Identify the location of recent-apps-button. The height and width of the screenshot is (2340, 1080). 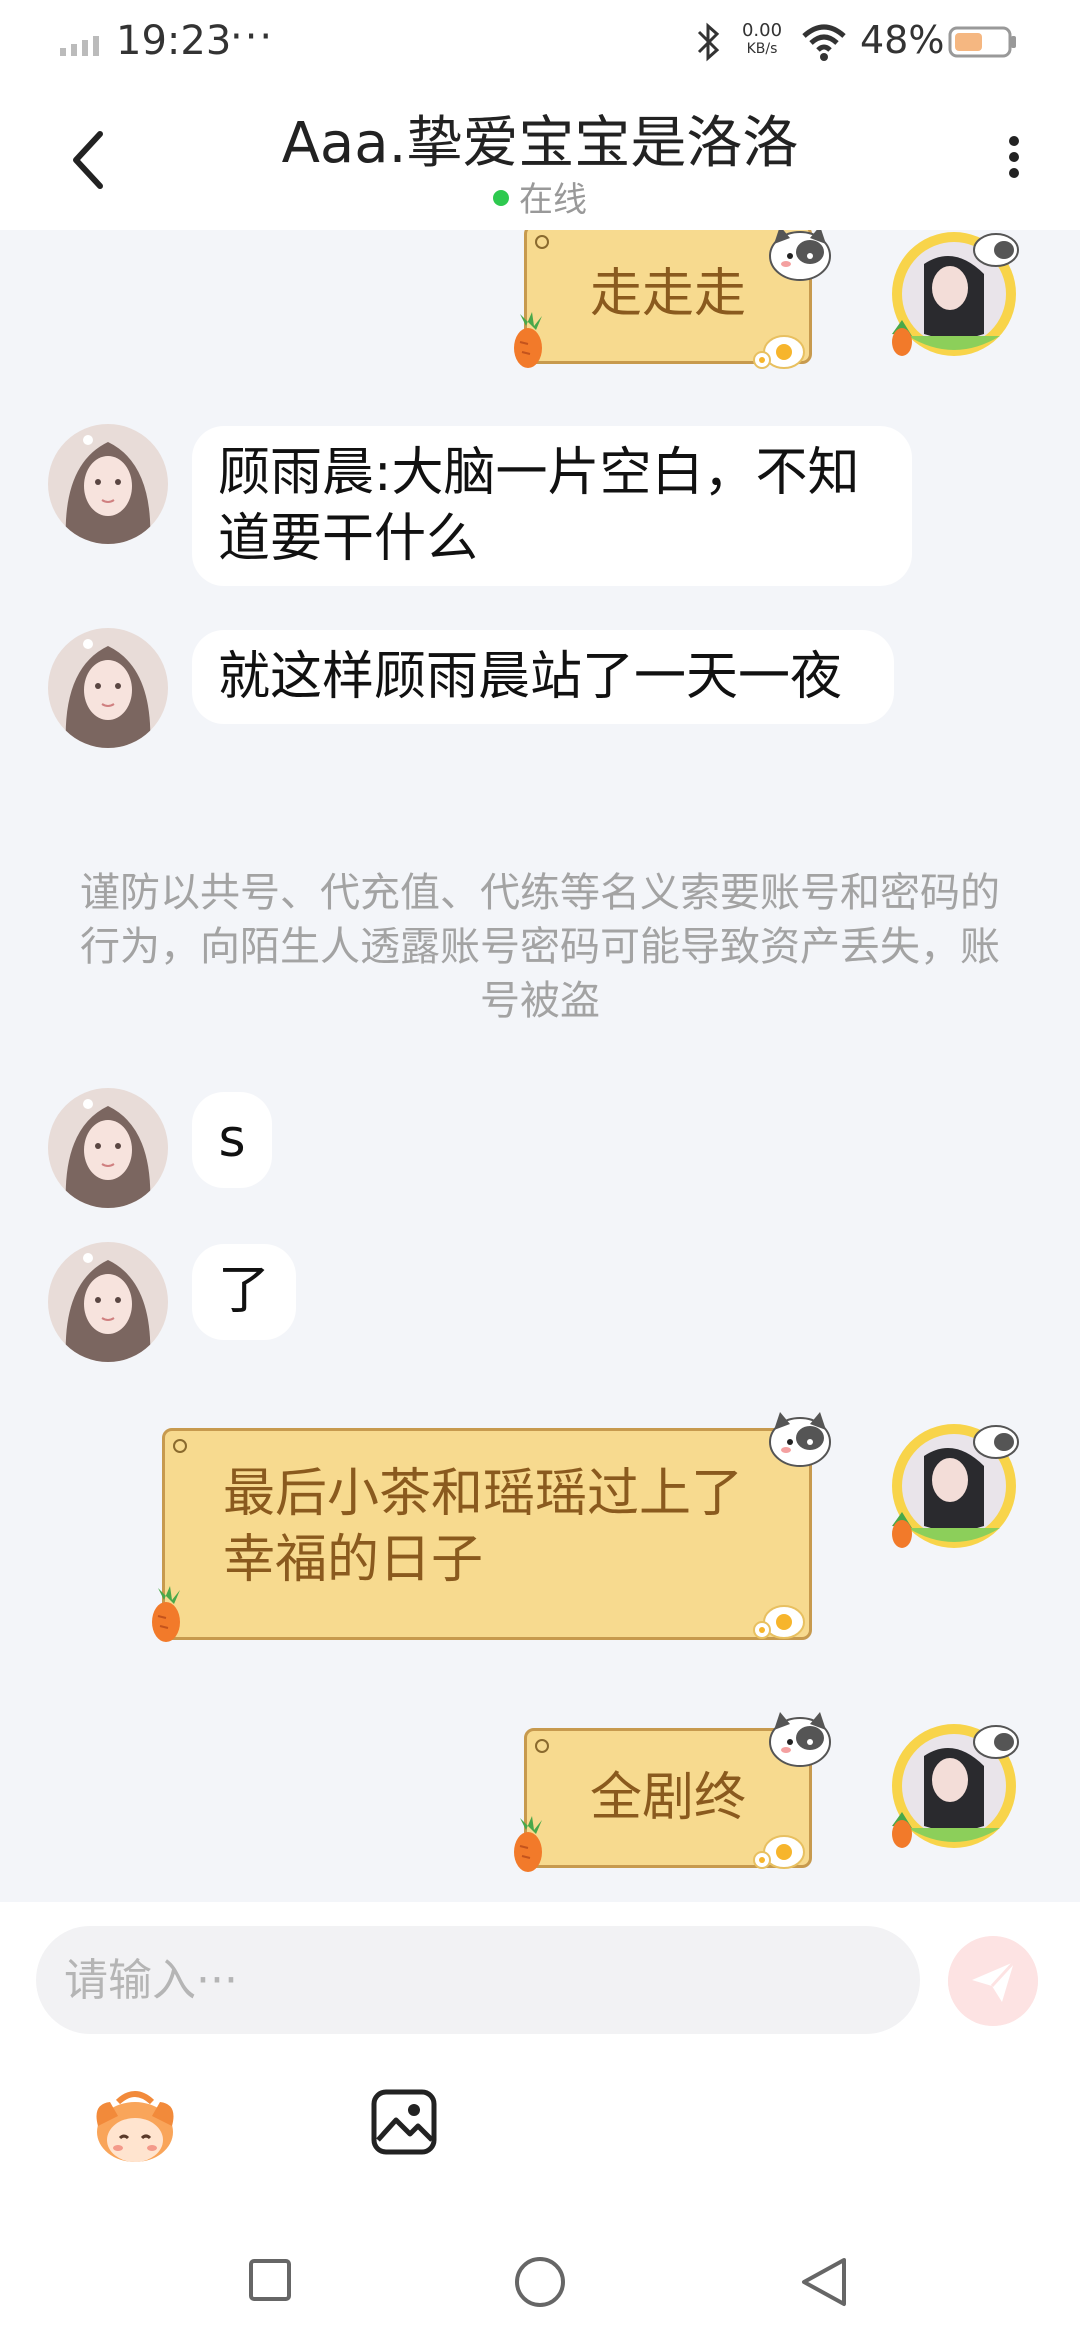
(270, 2280).